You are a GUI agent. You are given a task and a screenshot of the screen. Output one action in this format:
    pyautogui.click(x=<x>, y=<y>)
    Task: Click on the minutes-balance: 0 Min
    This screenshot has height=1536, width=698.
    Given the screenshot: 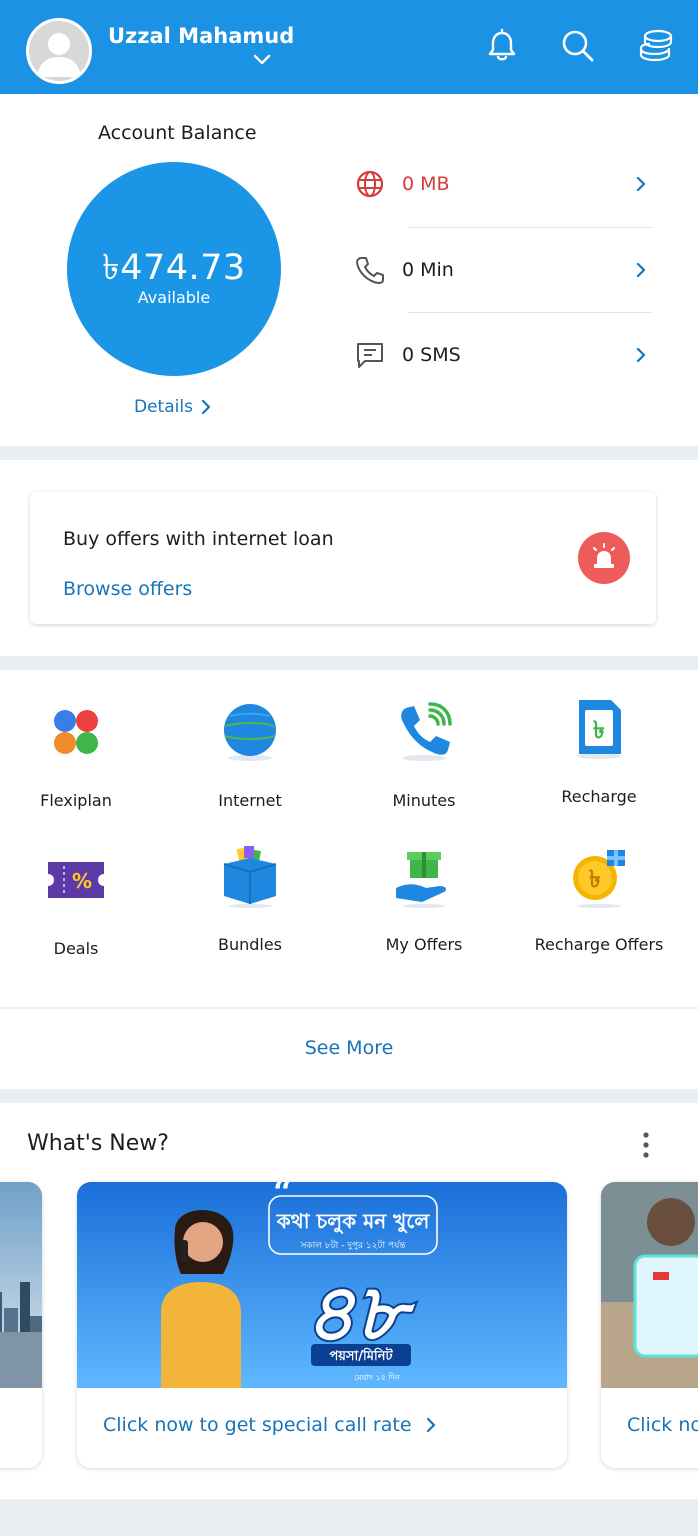 What is the action you would take?
    pyautogui.click(x=428, y=270)
    